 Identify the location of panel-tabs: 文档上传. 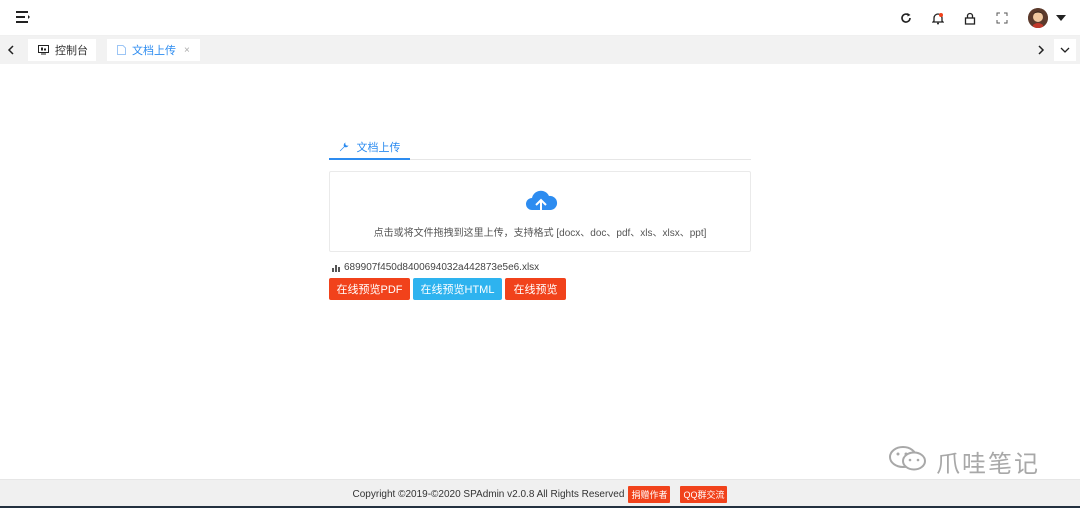
(540, 148).